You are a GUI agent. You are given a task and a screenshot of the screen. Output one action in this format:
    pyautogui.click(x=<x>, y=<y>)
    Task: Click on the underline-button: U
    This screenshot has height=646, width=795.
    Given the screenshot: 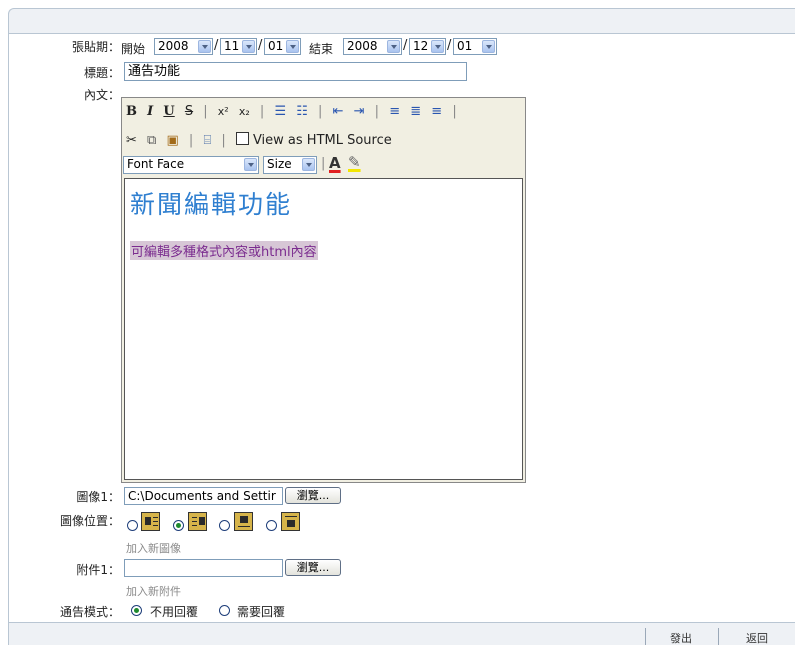 What is the action you would take?
    pyautogui.click(x=168, y=111)
    